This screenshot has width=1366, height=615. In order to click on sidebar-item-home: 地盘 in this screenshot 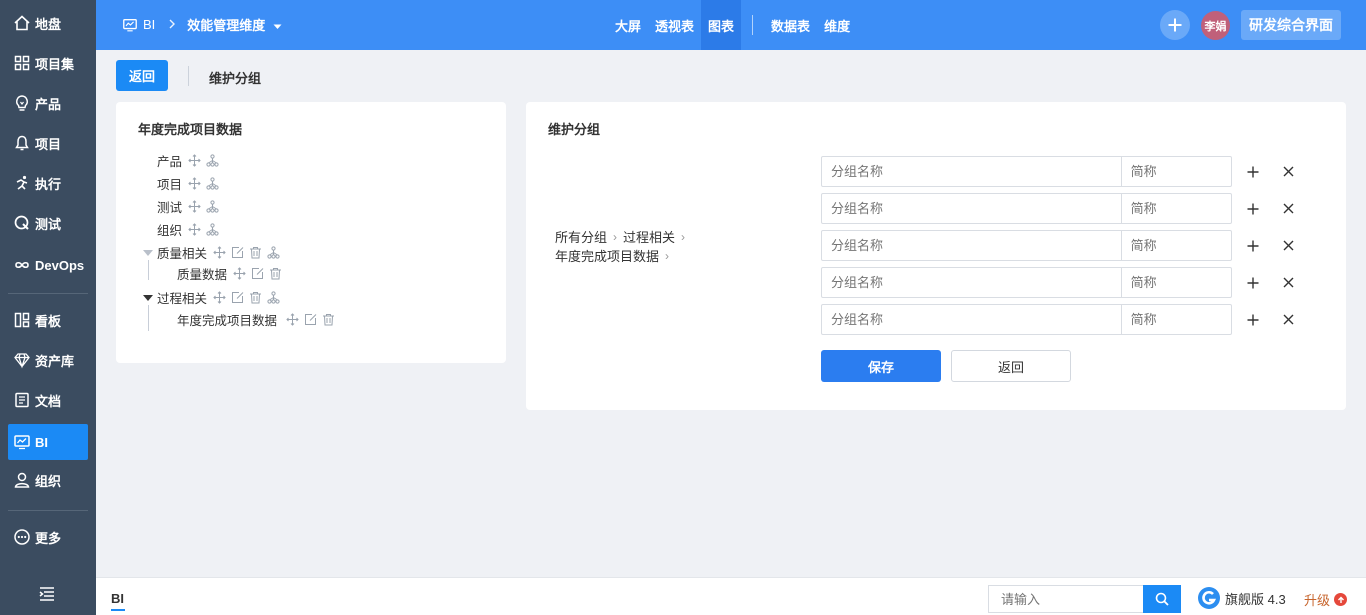, I will do `click(48, 23)`.